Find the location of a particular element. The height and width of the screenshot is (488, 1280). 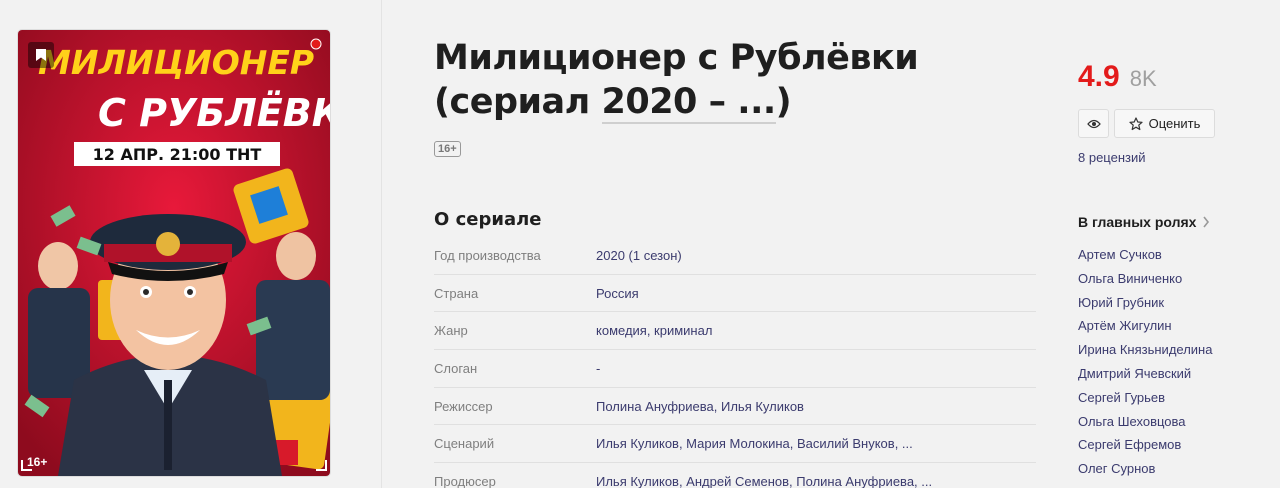

list-item: Дмитрий Ячевский is located at coordinates (1145, 378).